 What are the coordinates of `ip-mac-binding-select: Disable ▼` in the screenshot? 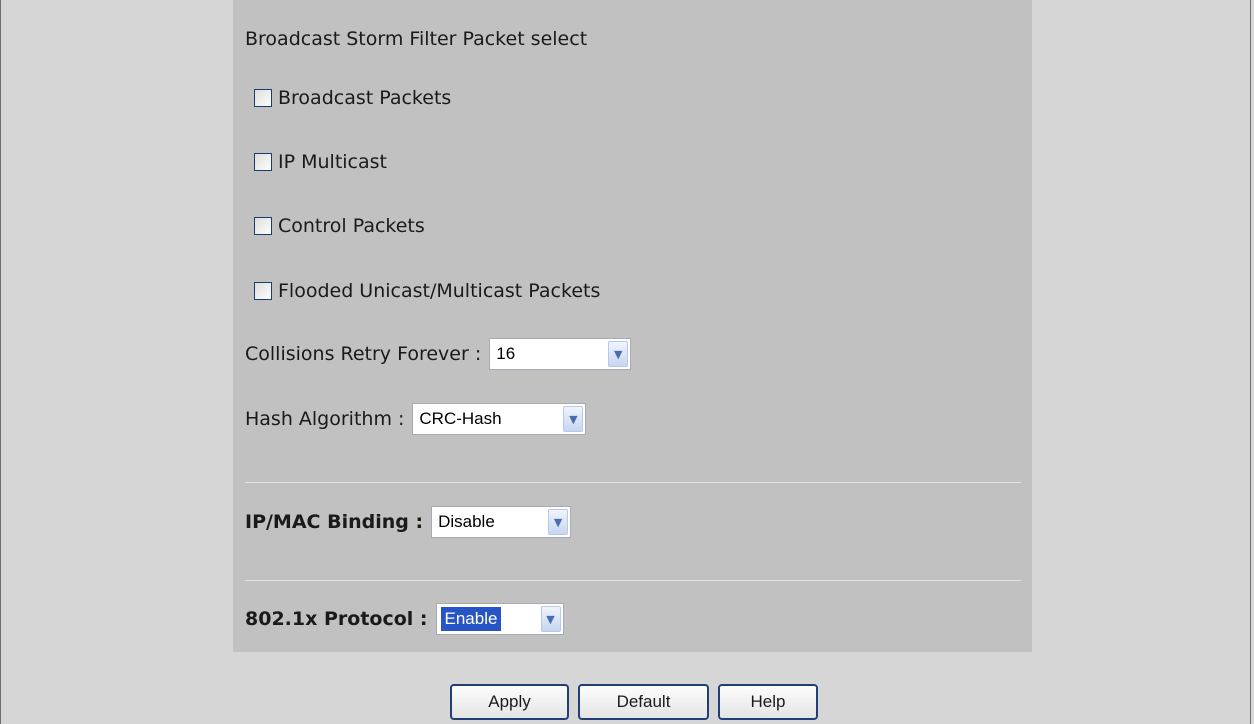 It's located at (501, 522).